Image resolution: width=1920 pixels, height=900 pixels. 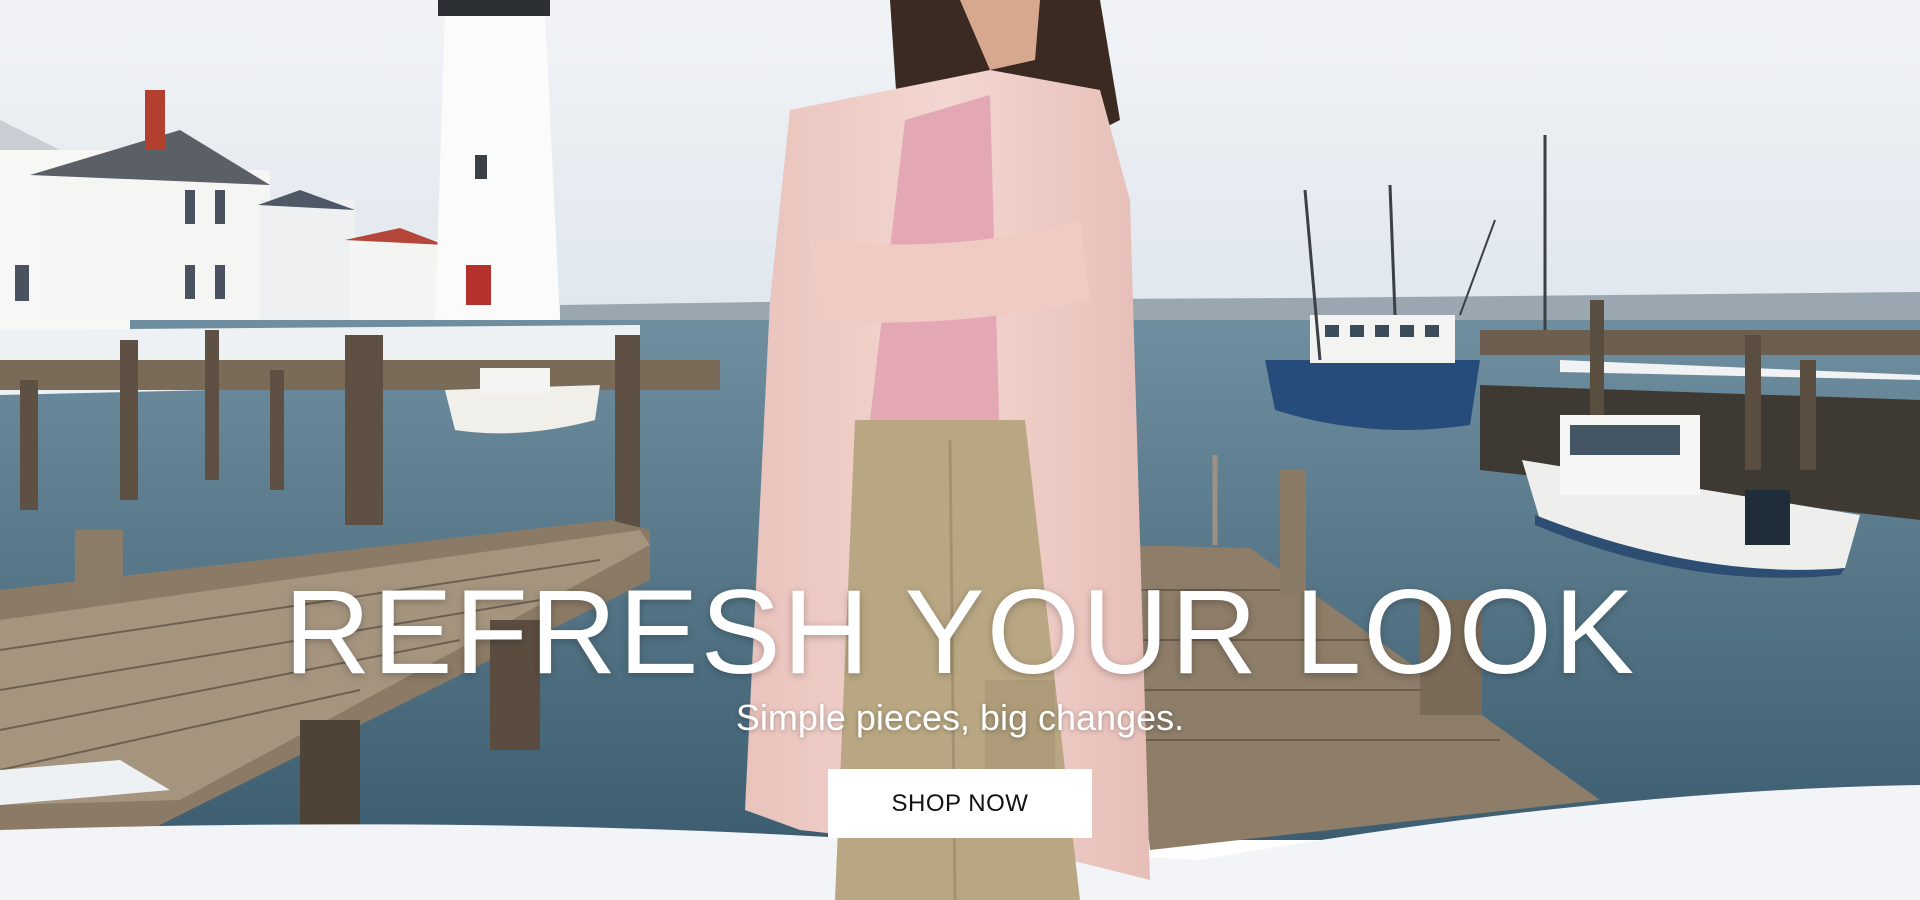 What do you see at coordinates (960, 803) in the screenshot?
I see `shop-now-button: SHOP NOW` at bounding box center [960, 803].